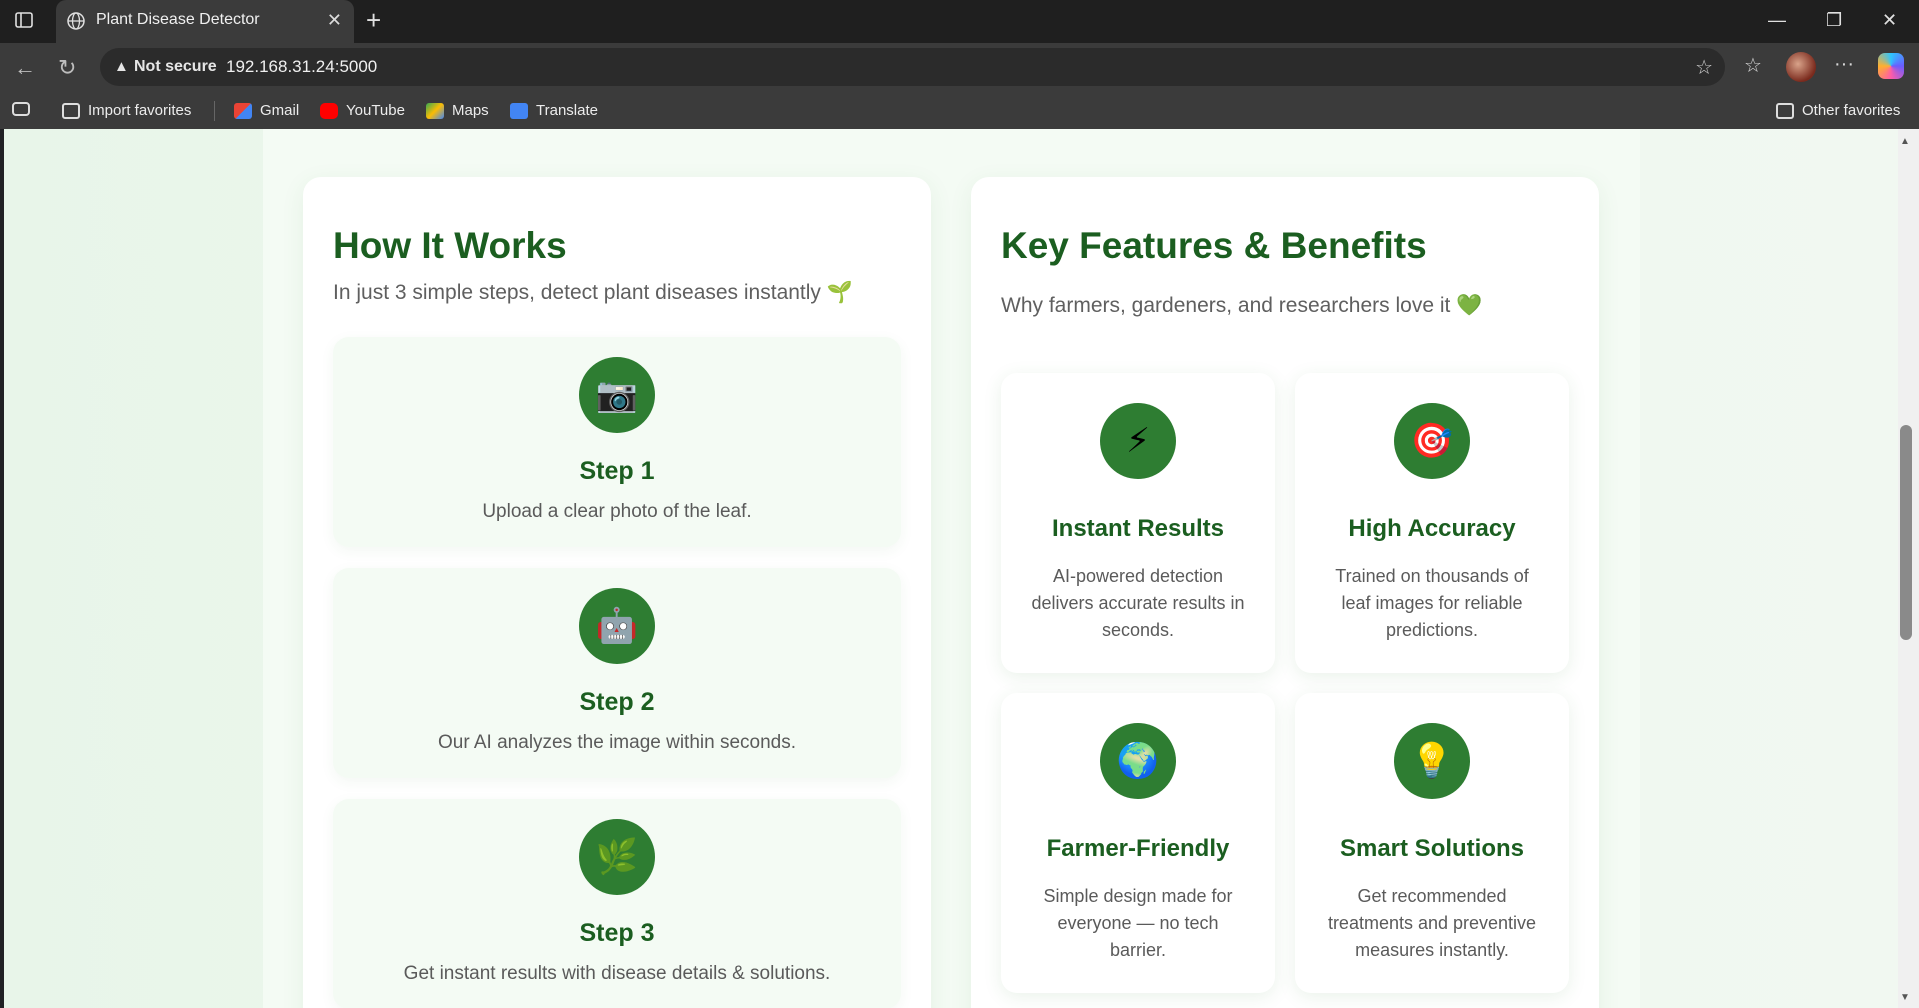 This screenshot has height=1008, width=1919. What do you see at coordinates (617, 511) in the screenshot?
I see `step-description: Upload a clear photo of the leaf.` at bounding box center [617, 511].